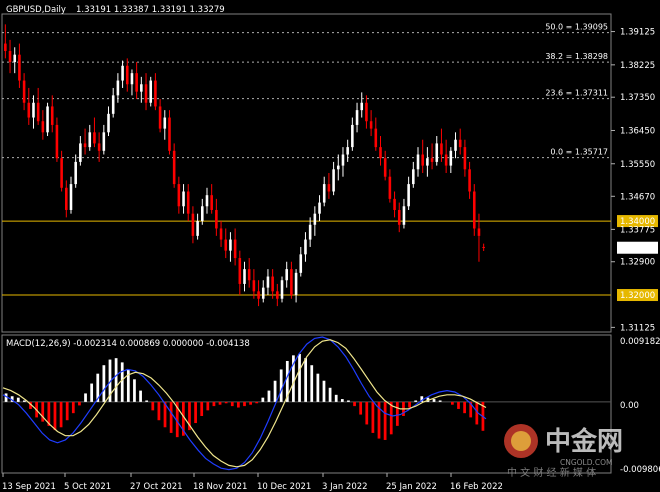 This screenshot has height=492, width=660. What do you see at coordinates (637, 328) in the screenshot?
I see `y-tick-label: 1.31125` at bounding box center [637, 328].